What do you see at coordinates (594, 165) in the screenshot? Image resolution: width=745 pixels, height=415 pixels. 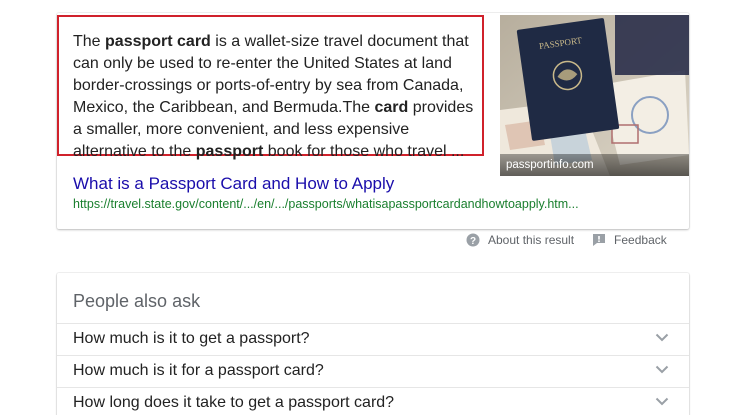 I see `image-caption: passportinfo.com` at bounding box center [594, 165].